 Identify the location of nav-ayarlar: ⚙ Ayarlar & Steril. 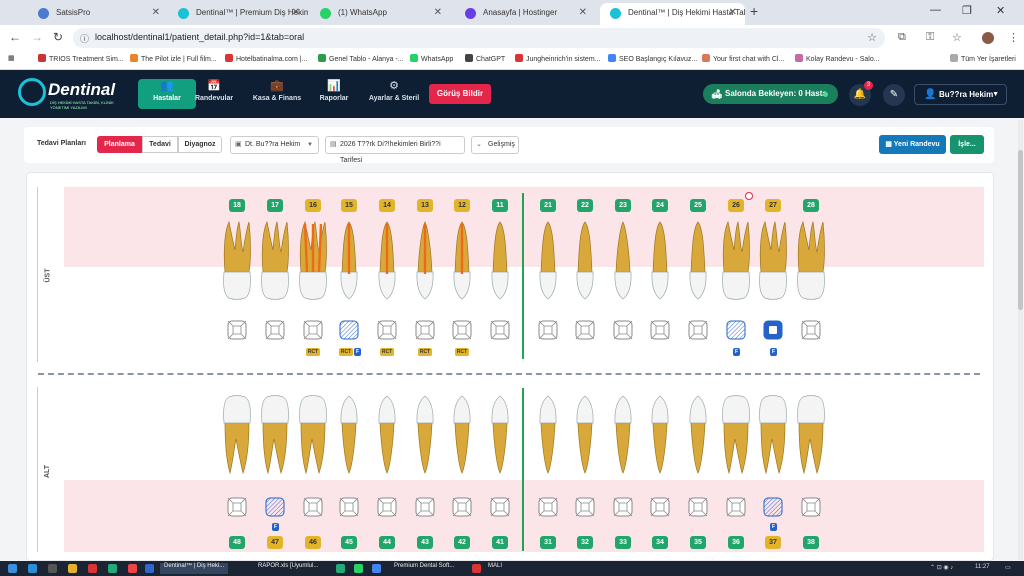
(394, 94).